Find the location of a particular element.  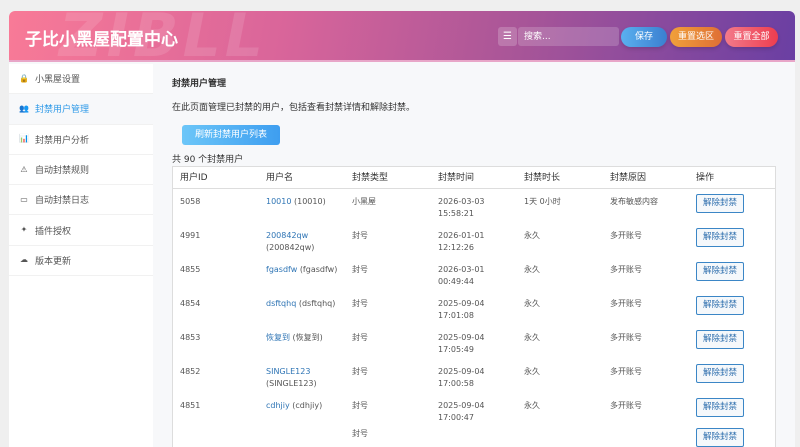

sidebar-item-label: 版本更新 is located at coordinates (53, 261).